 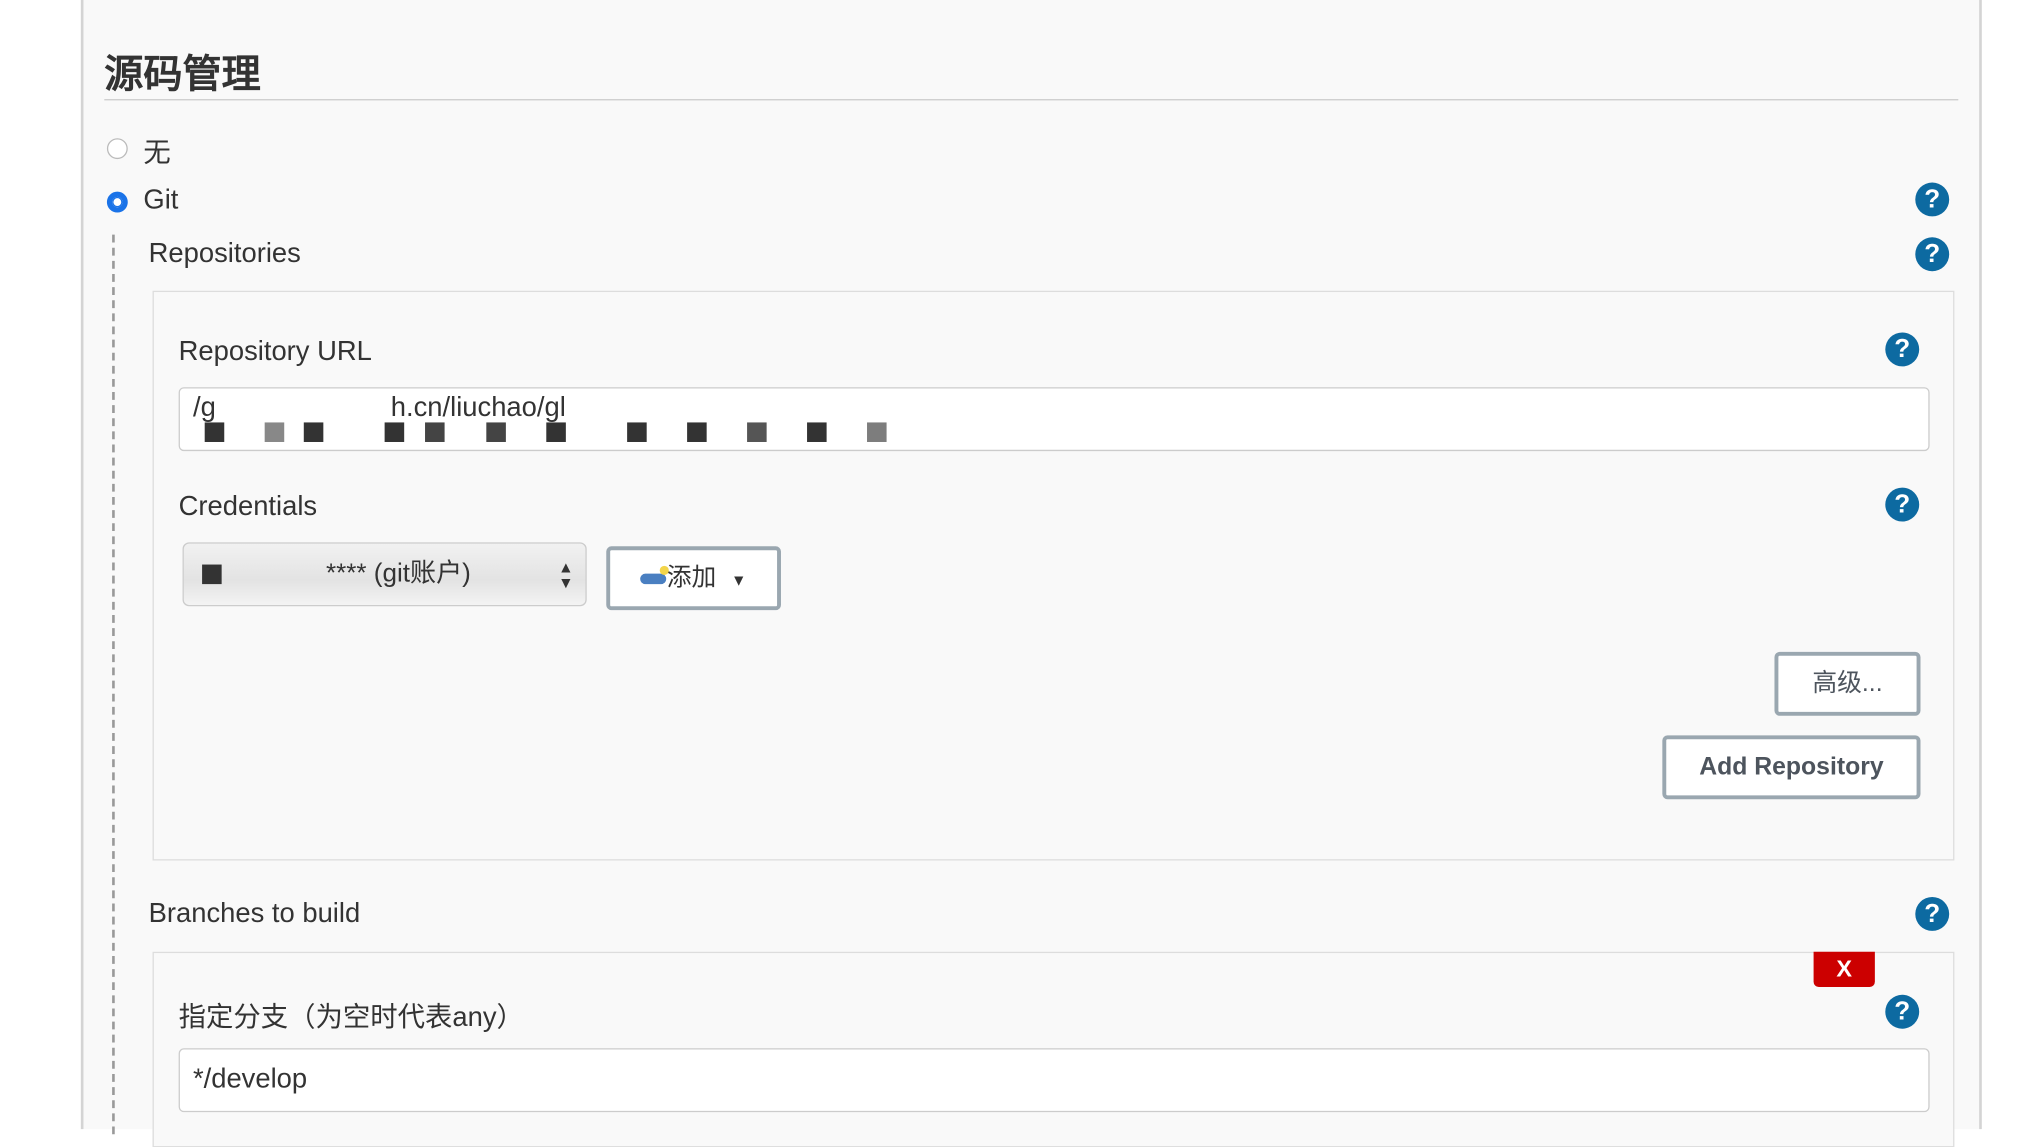 I want to click on repositories-label: Repositories, so click(x=224, y=253).